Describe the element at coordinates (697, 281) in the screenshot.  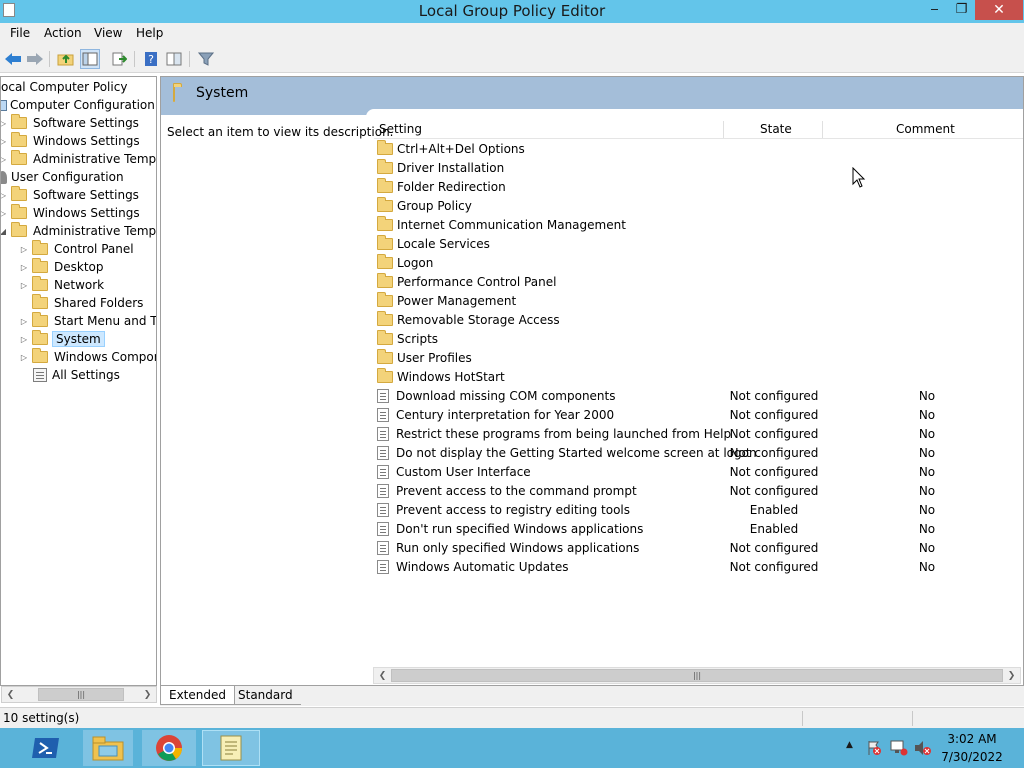
I see `list-item-folder: Performance Control Panel` at that location.